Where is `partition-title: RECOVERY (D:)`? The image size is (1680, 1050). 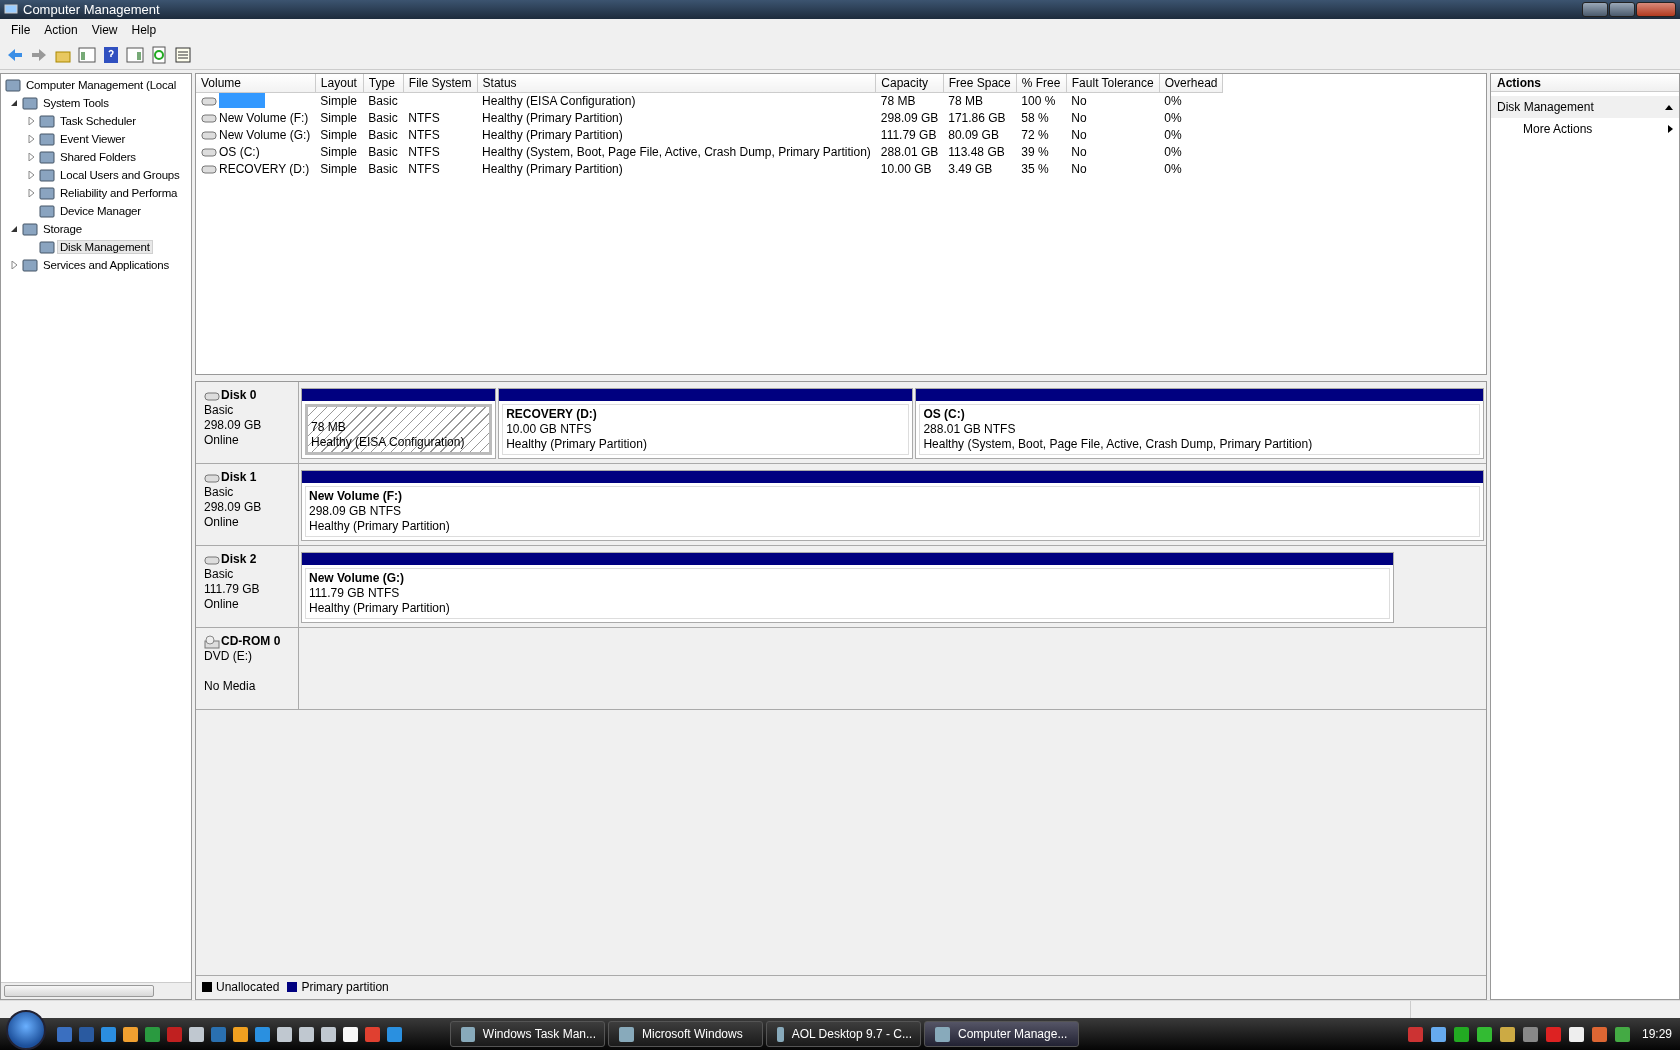
partition-title: RECOVERY (D:) is located at coordinates (552, 414).